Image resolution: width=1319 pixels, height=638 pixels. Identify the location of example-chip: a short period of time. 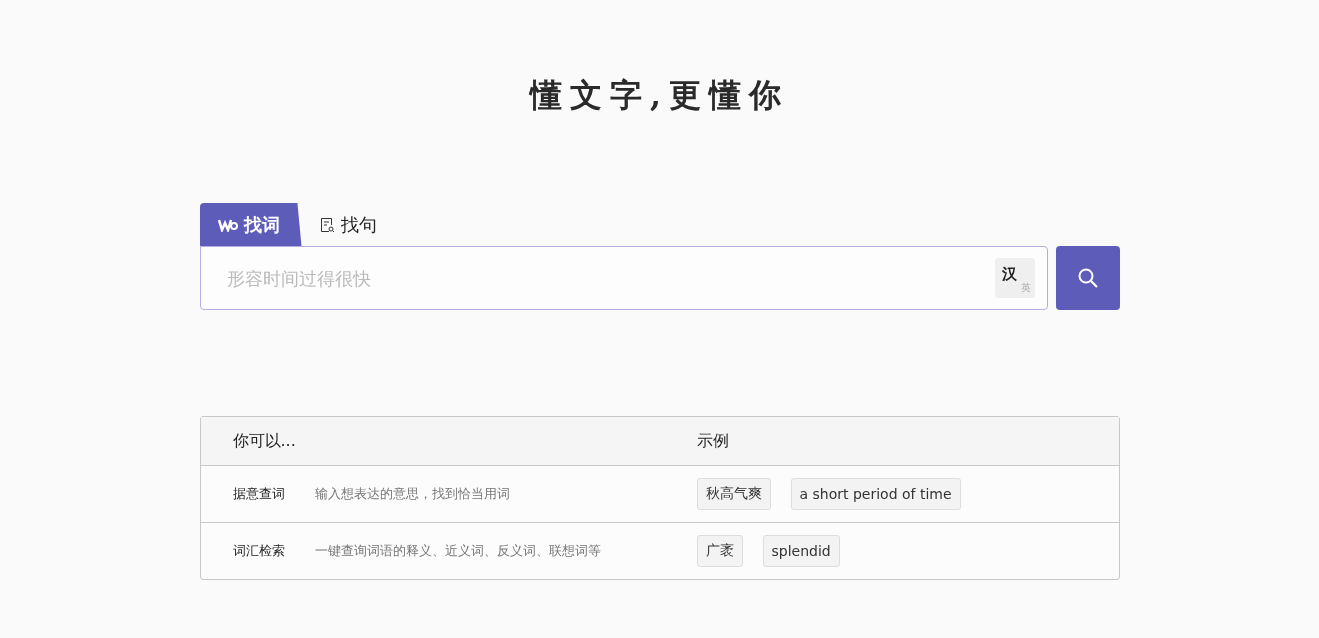
(875, 494).